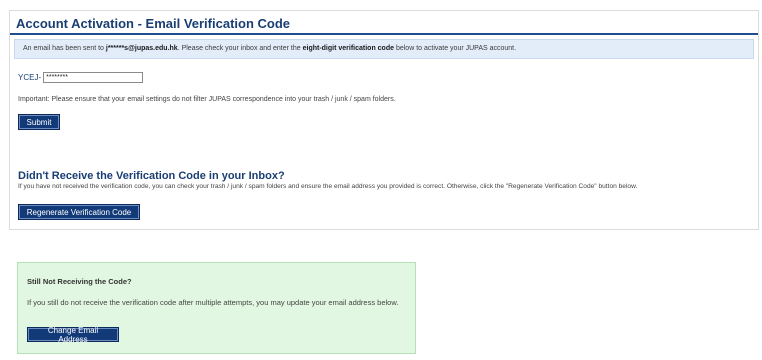  What do you see at coordinates (64, 48) in the screenshot?
I see `notice-text-start: An email has been sent to` at bounding box center [64, 48].